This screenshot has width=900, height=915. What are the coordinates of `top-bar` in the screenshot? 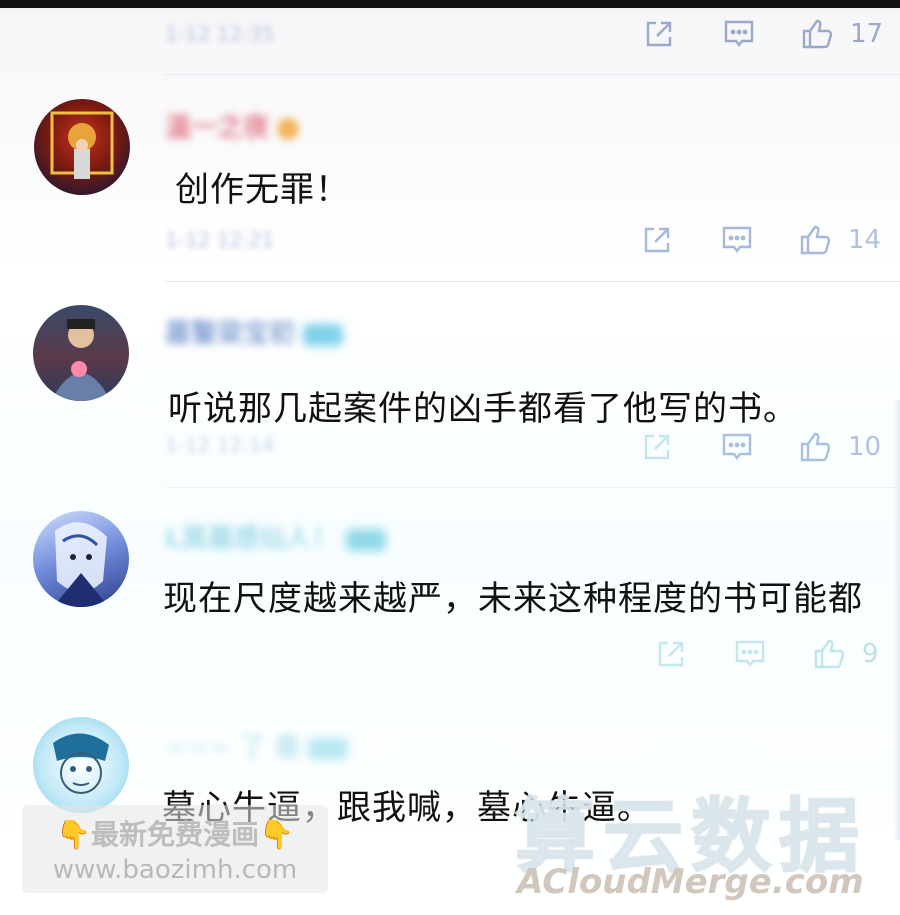 It's located at (450, 5).